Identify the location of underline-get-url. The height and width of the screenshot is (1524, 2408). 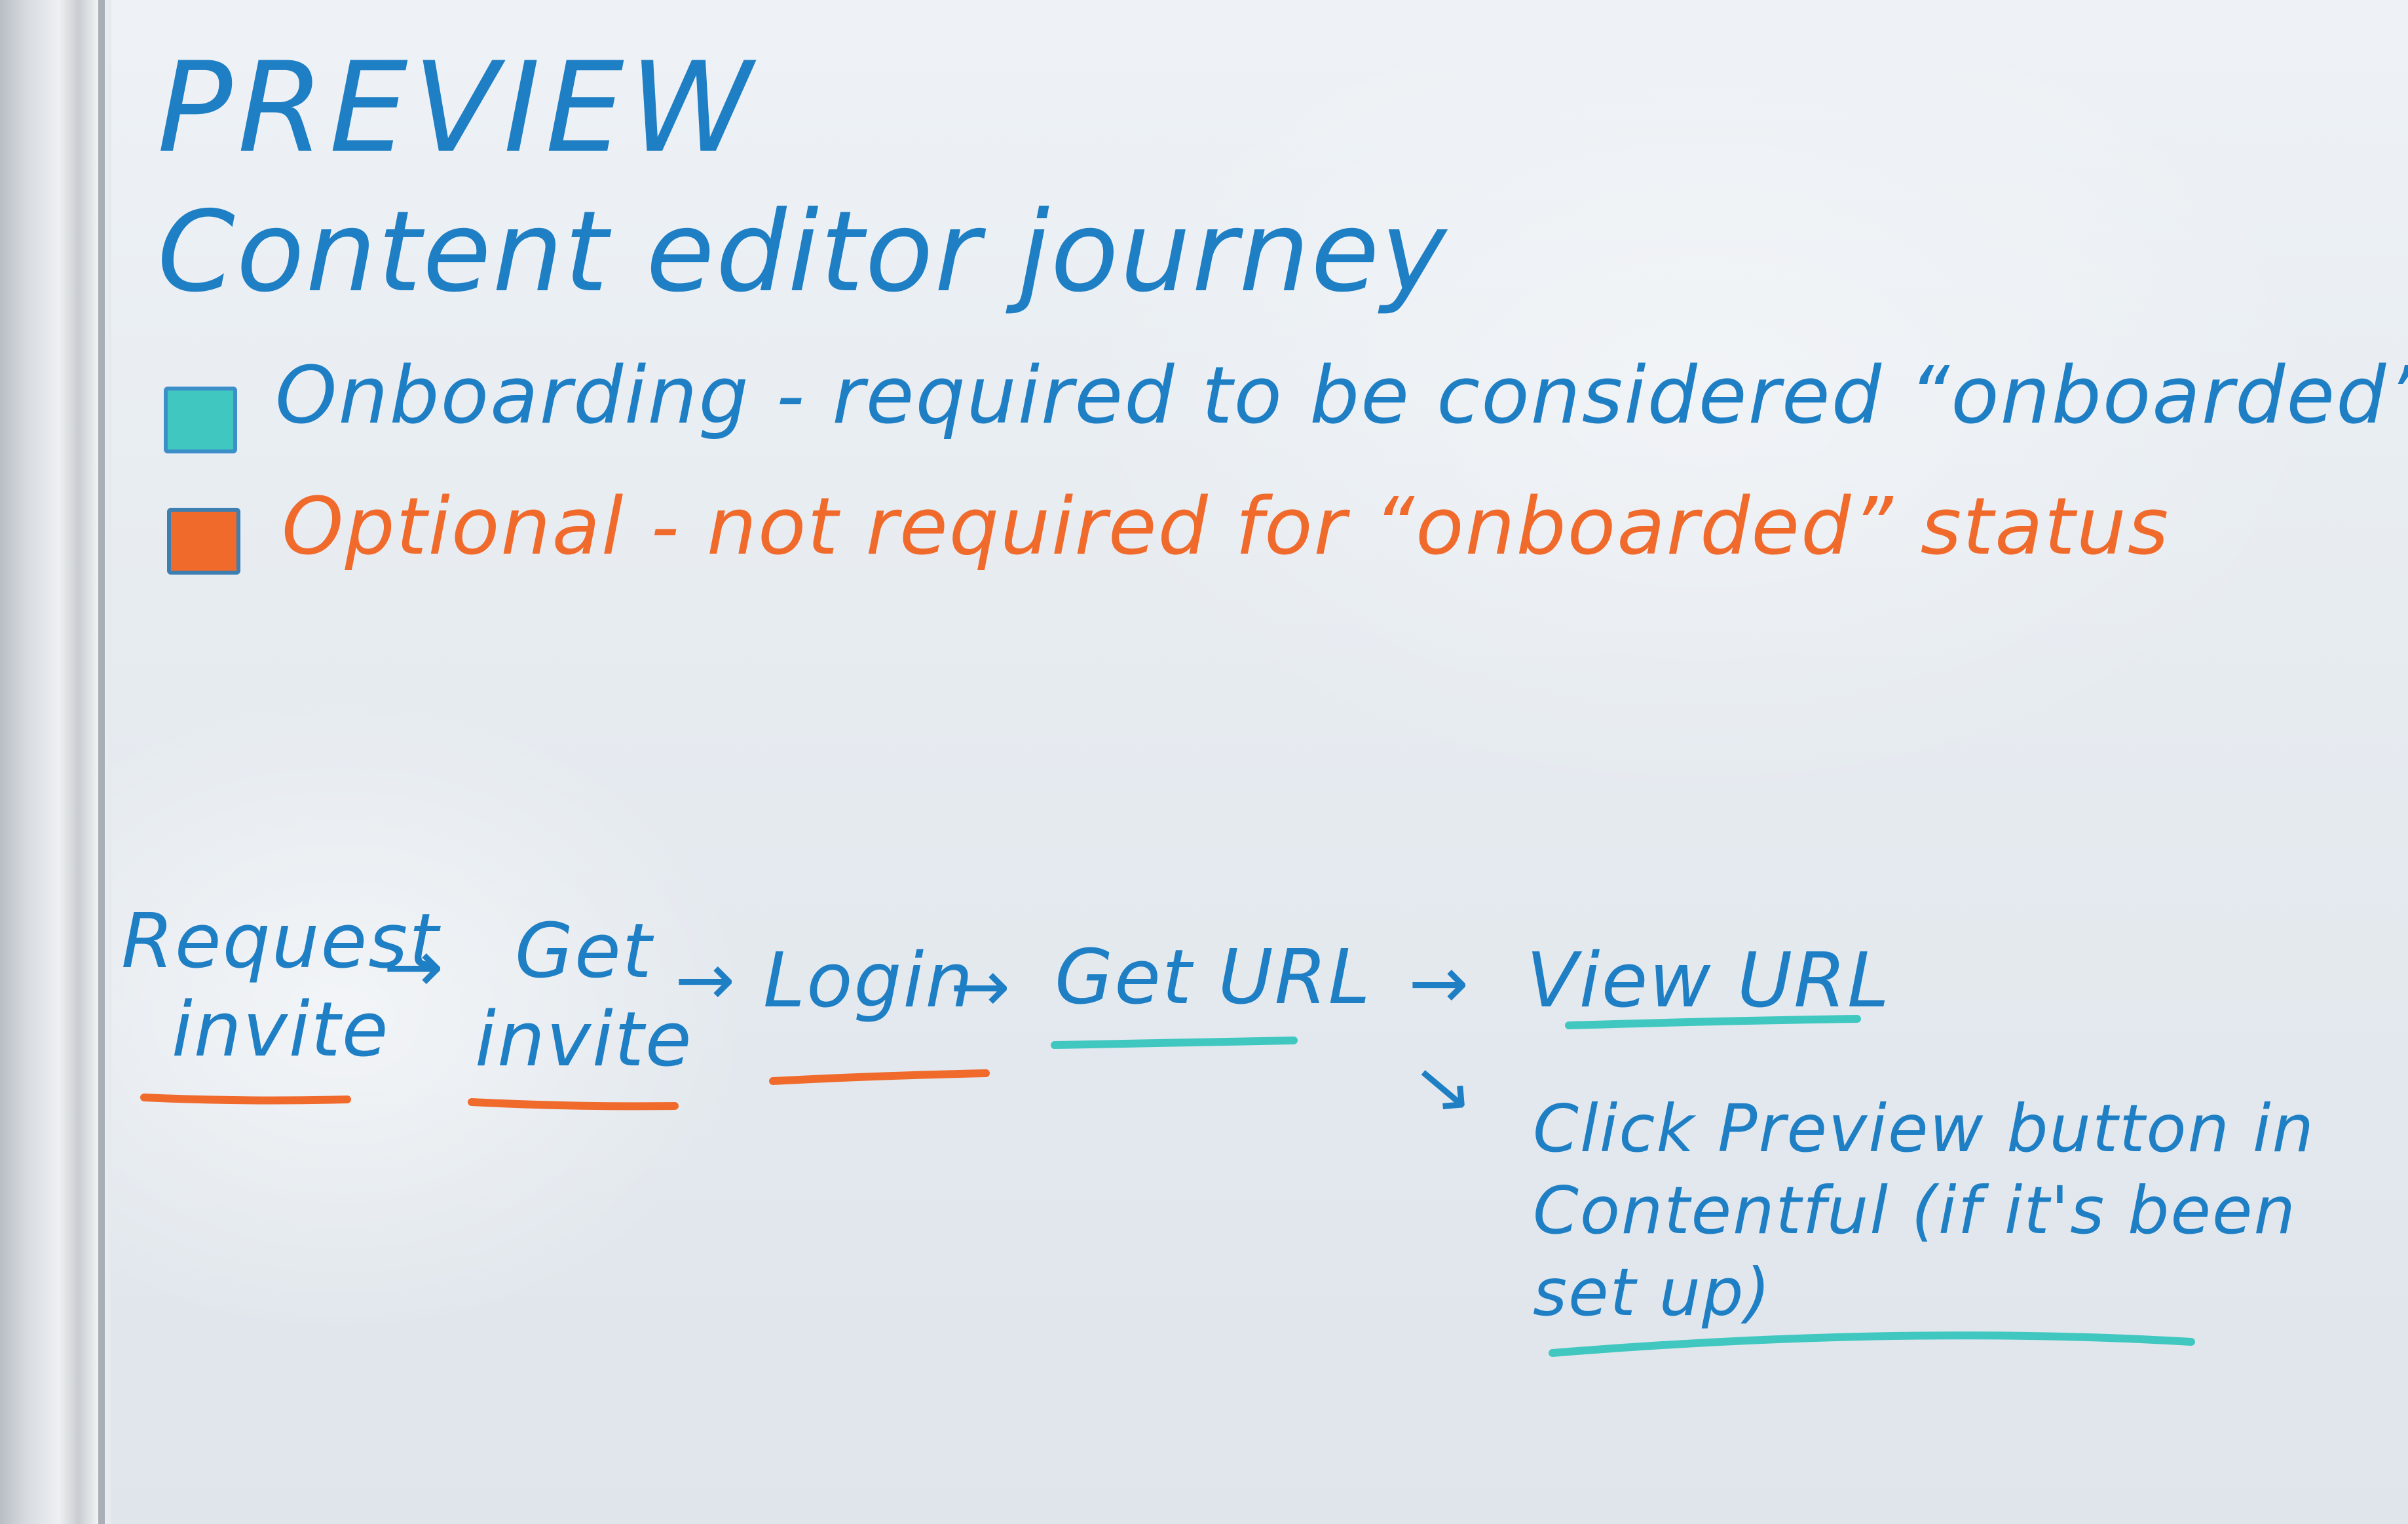
(1174, 1043).